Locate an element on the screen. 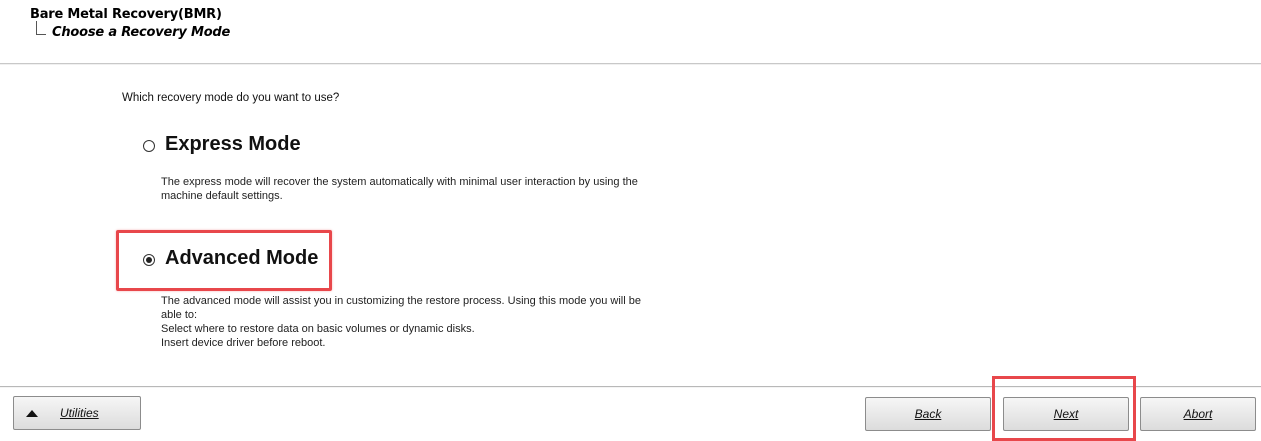 The image size is (1261, 441). header-divider-highlight is located at coordinates (630, 64).